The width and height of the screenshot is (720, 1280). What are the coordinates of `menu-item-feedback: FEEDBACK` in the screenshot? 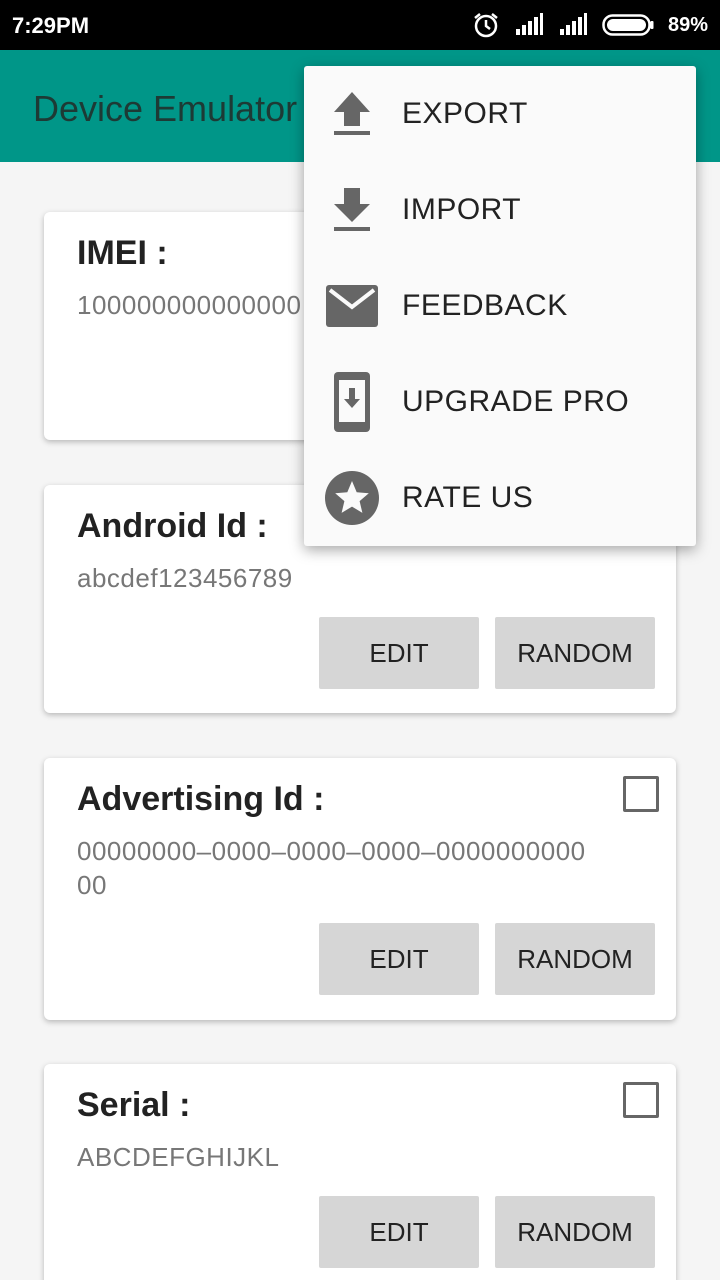 It's located at (500, 306).